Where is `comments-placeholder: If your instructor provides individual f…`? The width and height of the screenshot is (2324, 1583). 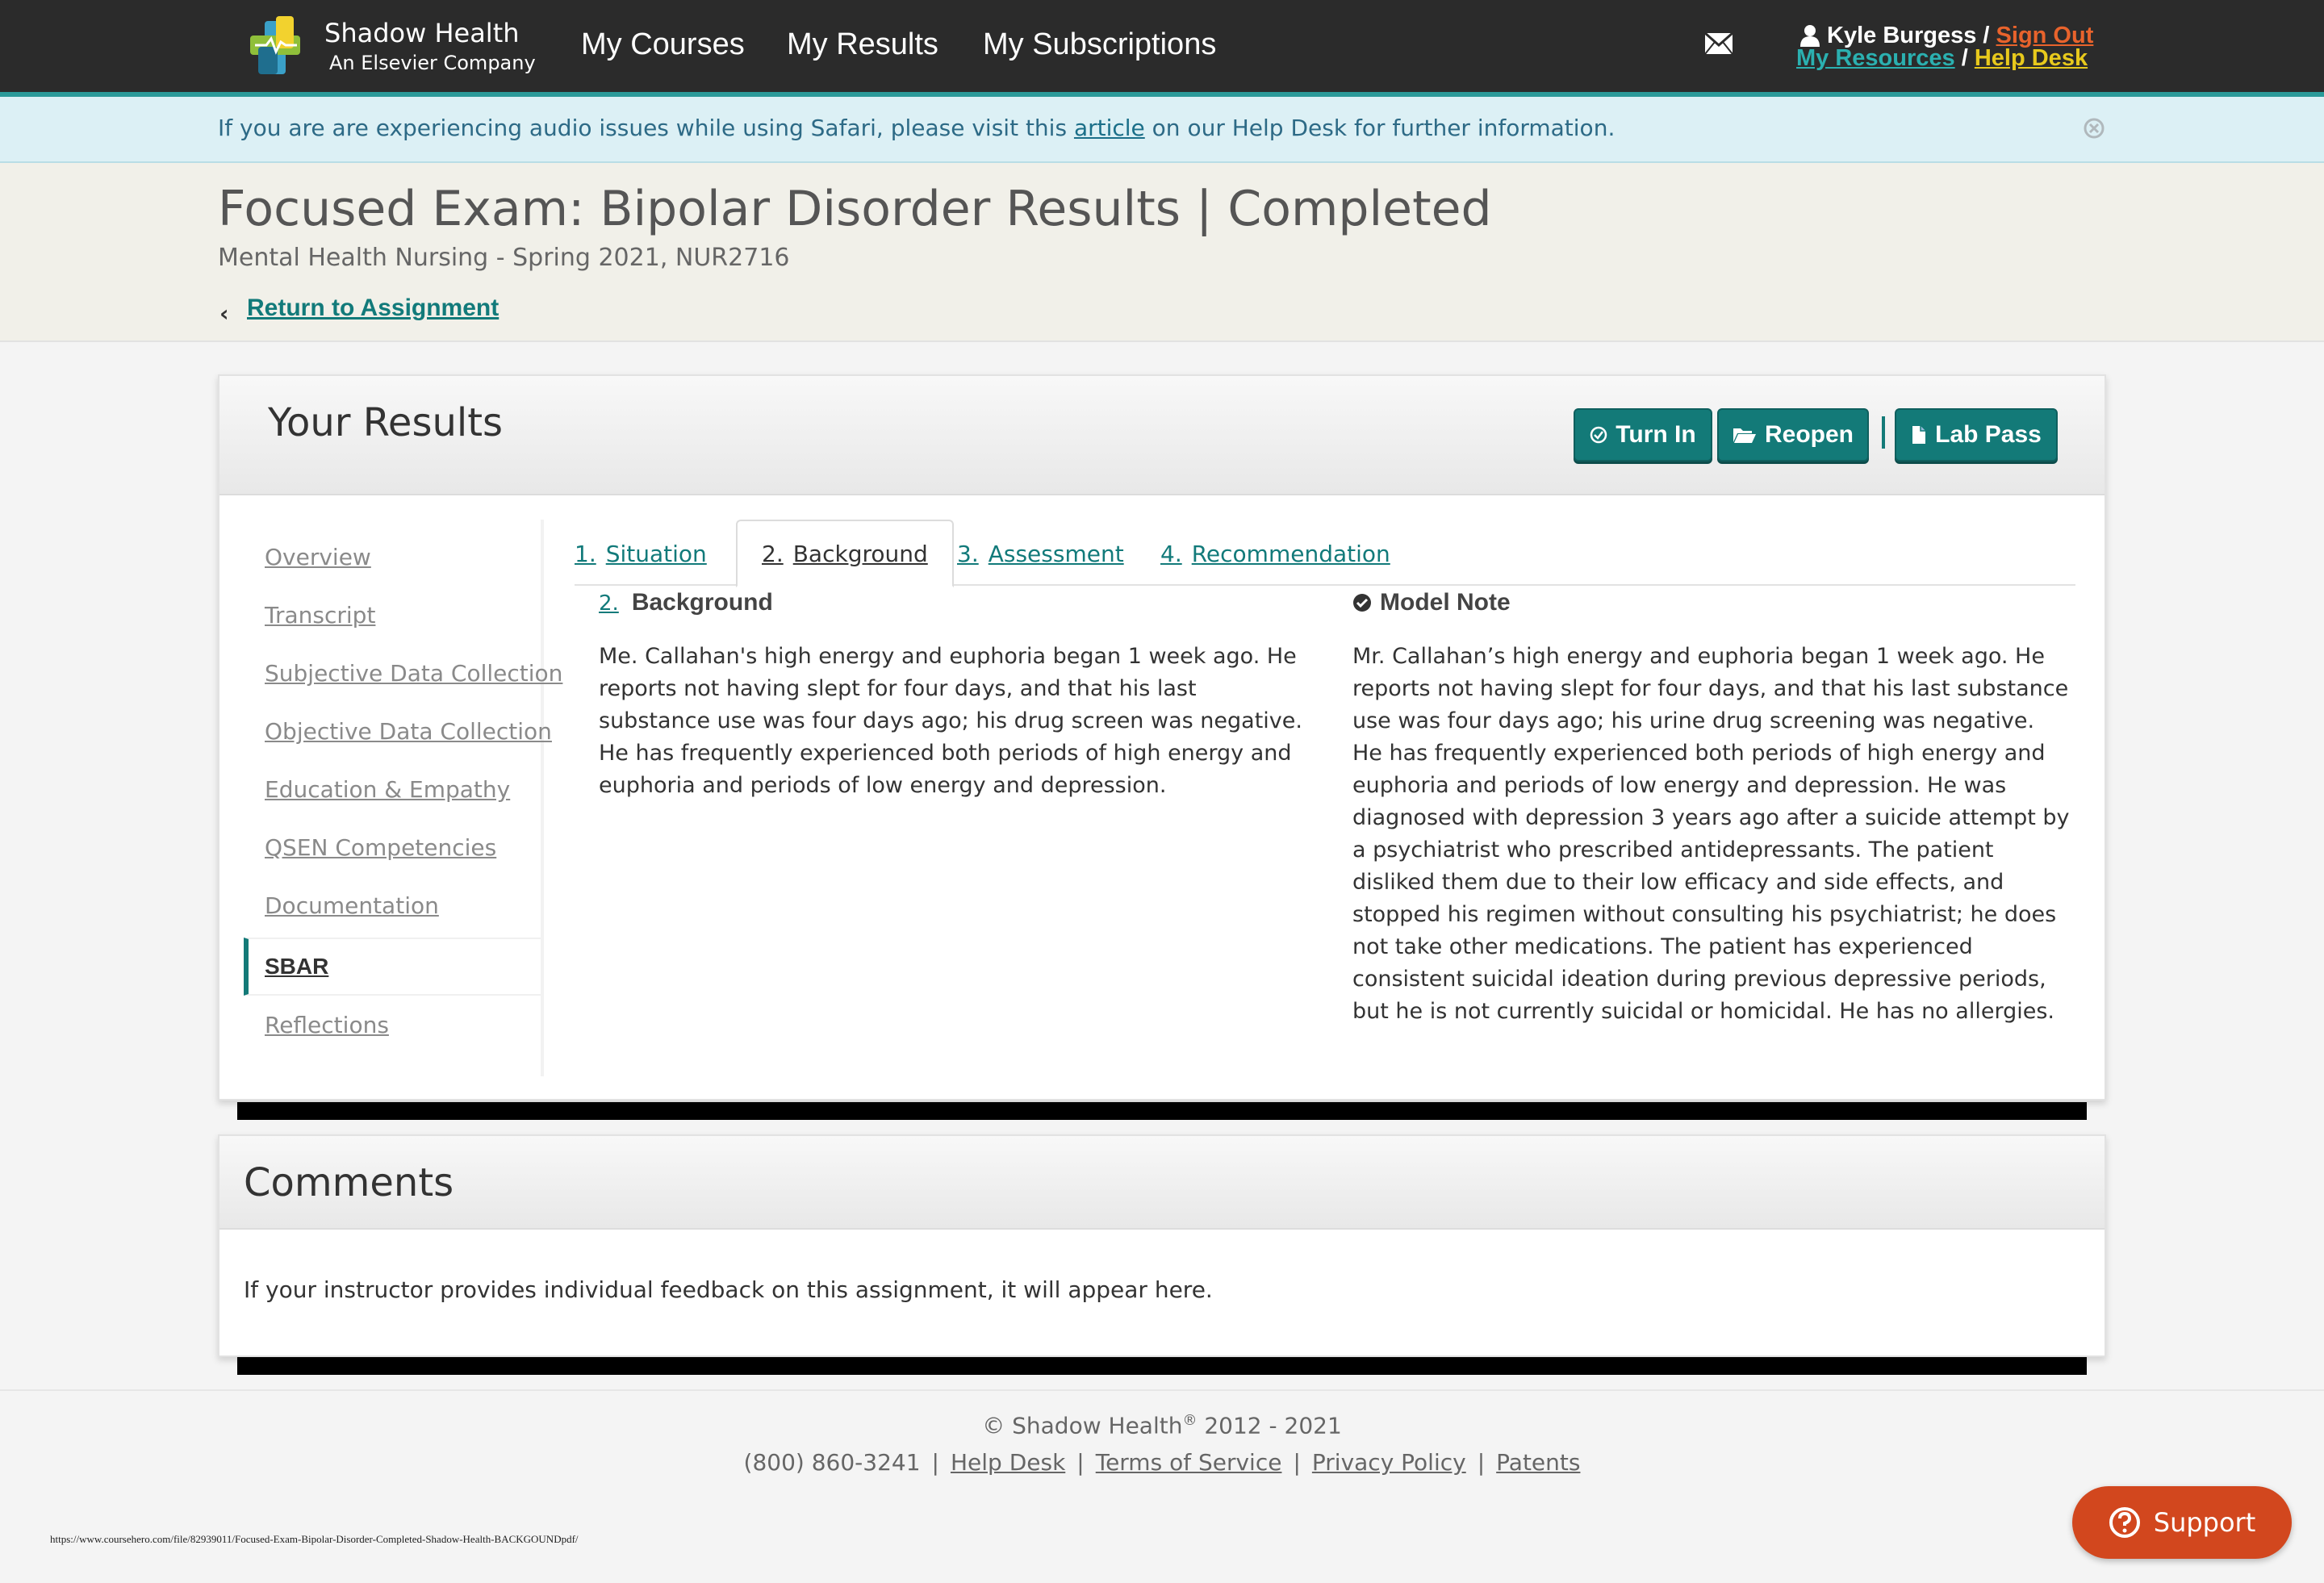 comments-placeholder: If your instructor provides individual f… is located at coordinates (728, 1289).